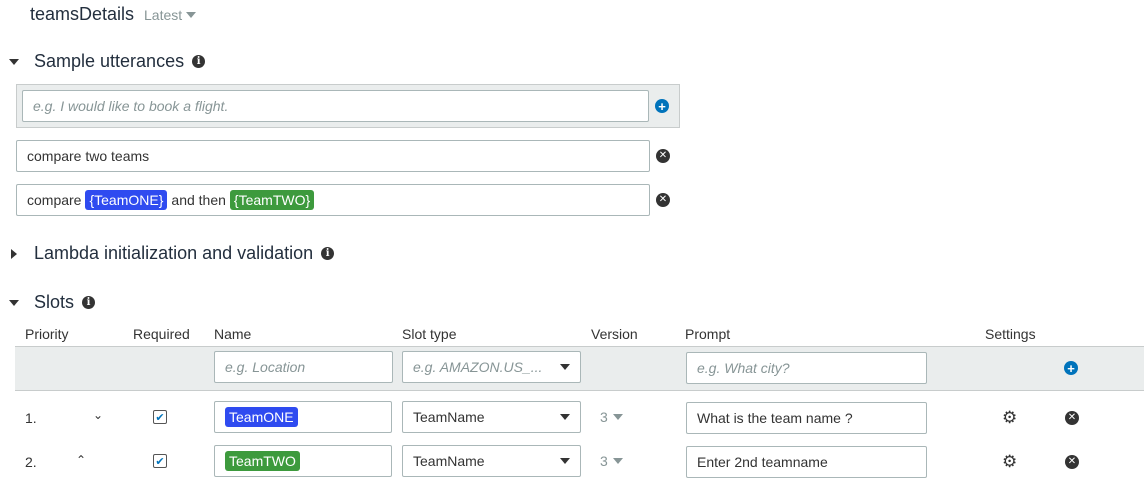  I want to click on col-prompt: Prompt, so click(708, 334).